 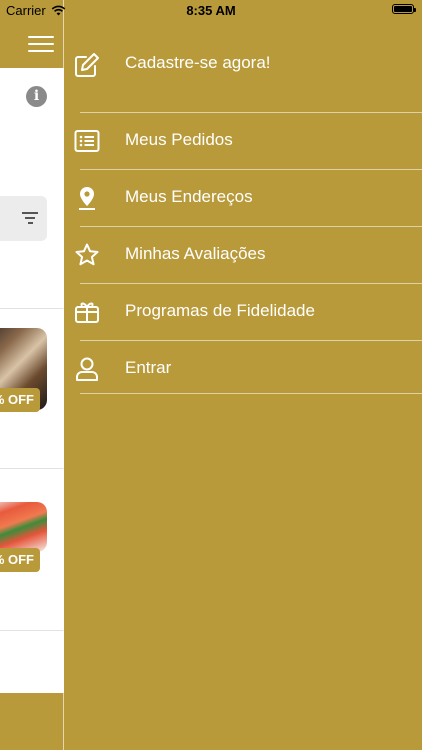 What do you see at coordinates (30, 218) in the screenshot?
I see `filter-icon` at bounding box center [30, 218].